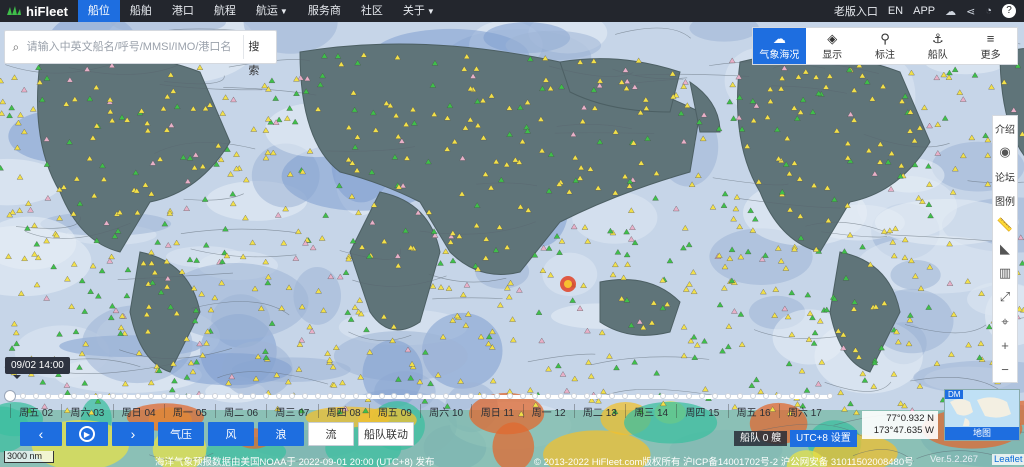 The width and height of the screenshot is (1024, 467). What do you see at coordinates (272, 11) in the screenshot?
I see `nav-item-4: 航运 ▼` at bounding box center [272, 11].